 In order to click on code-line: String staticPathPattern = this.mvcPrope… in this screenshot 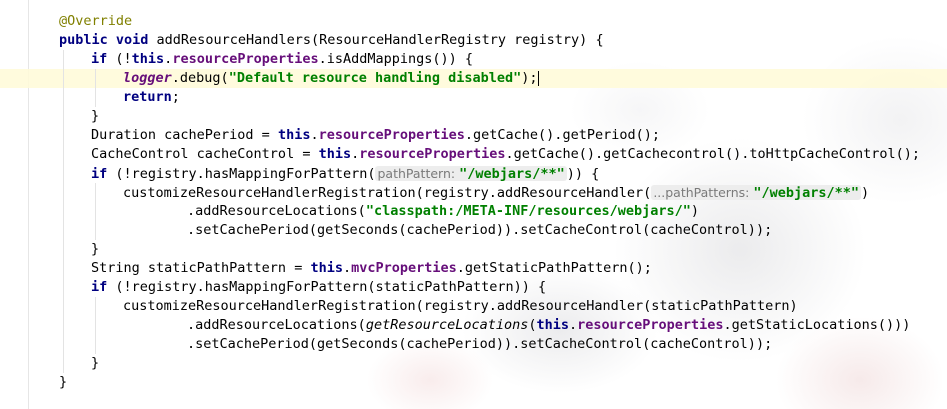, I will do `click(473, 268)`.